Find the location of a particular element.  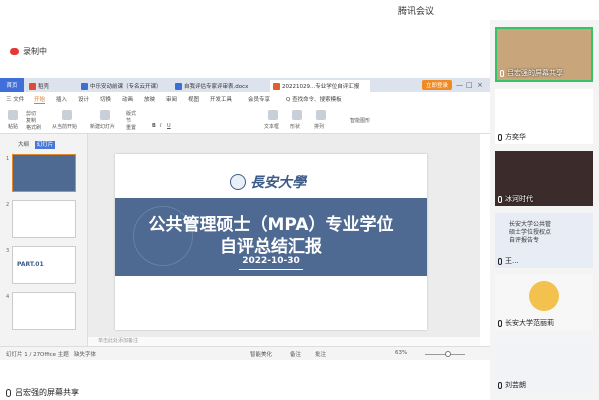

search-commands: Q 查找命令、搜索模板 is located at coordinates (314, 99).